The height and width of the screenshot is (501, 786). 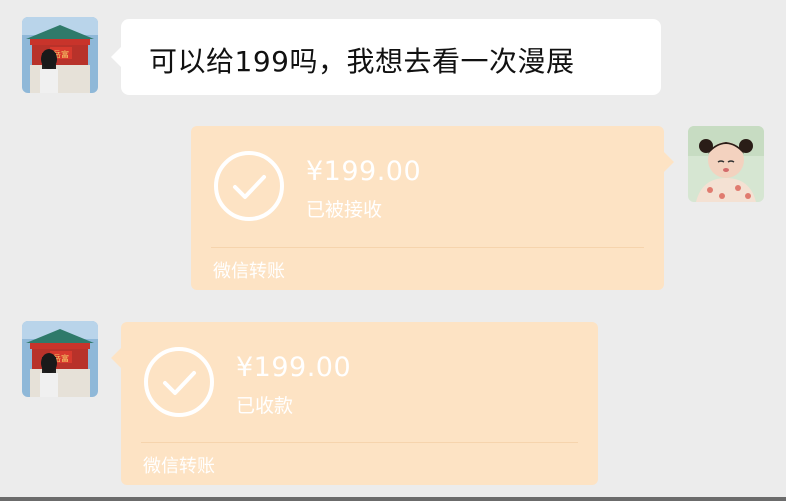 I want to click on message-text: 可以给199吗，我想去看一次漫展, so click(x=362, y=61).